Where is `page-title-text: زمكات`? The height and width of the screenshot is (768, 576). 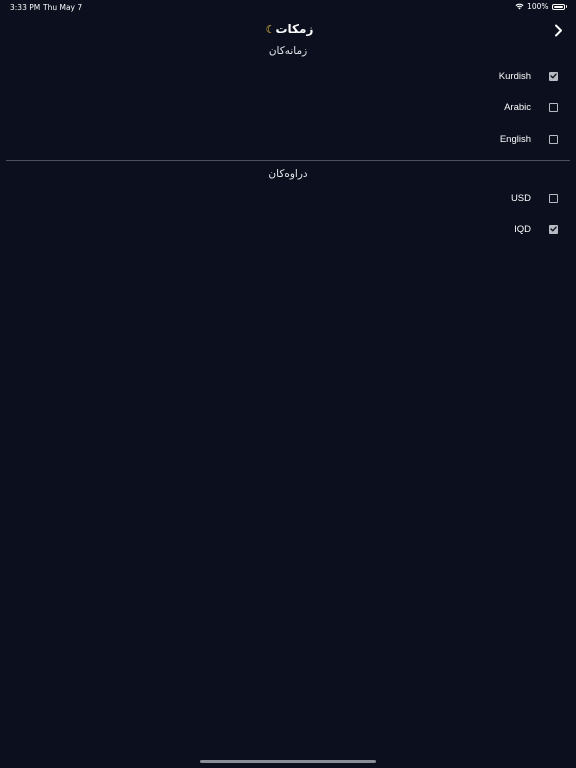 page-title-text: زمكات is located at coordinates (294, 29).